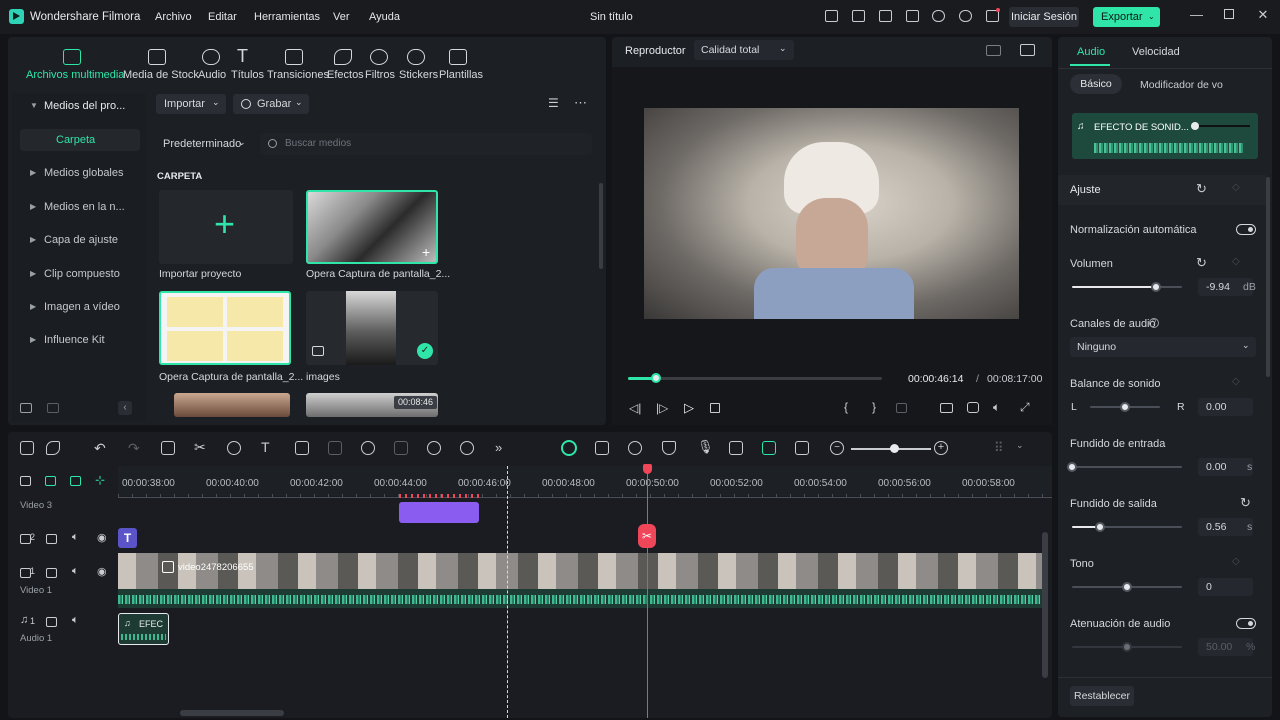 The image size is (1280, 720). What do you see at coordinates (434, 448) in the screenshot?
I see `ai-tools-icon` at bounding box center [434, 448].